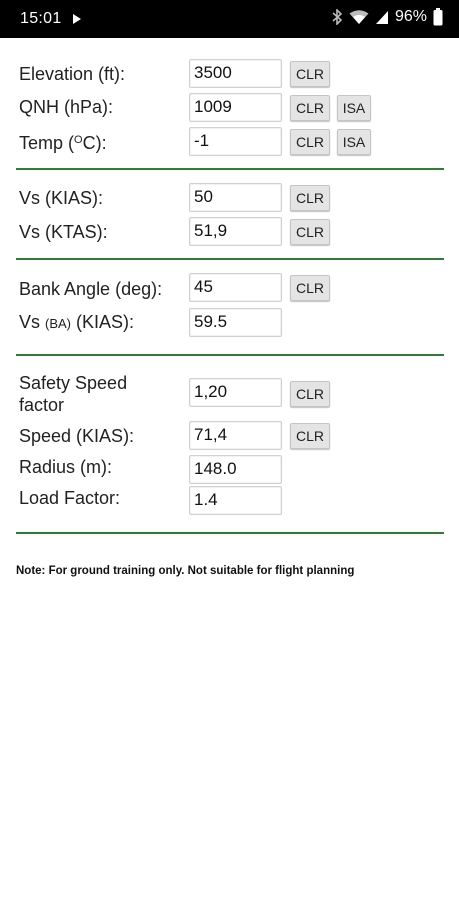 The width and height of the screenshot is (459, 900). Describe the element at coordinates (73, 394) in the screenshot. I see `safety-speed-label: Safety Speed factor` at that location.